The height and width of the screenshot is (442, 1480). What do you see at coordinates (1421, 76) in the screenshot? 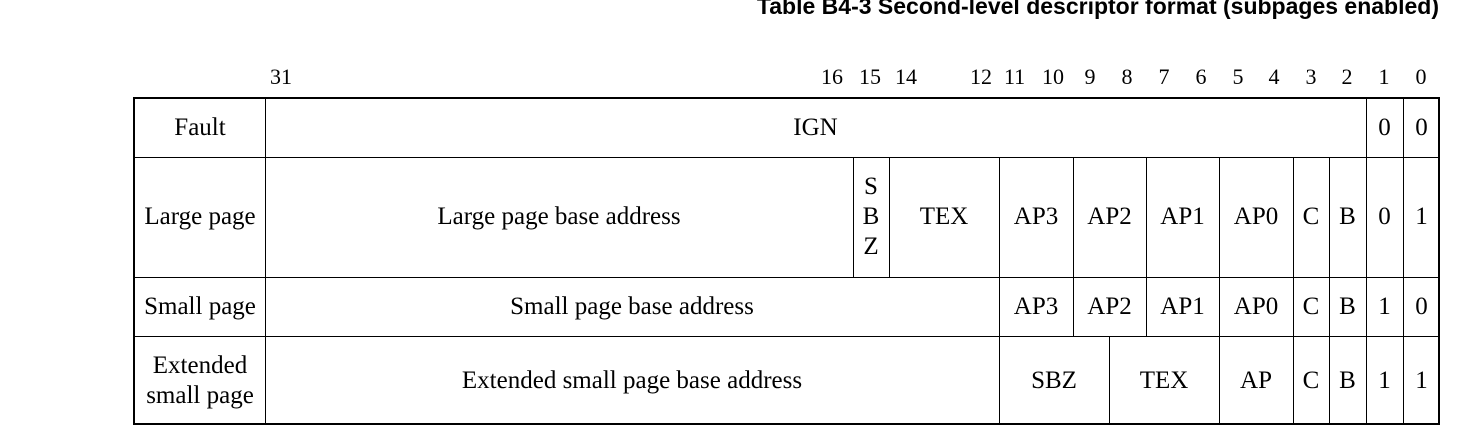
I see `bit-label-0: 0` at bounding box center [1421, 76].